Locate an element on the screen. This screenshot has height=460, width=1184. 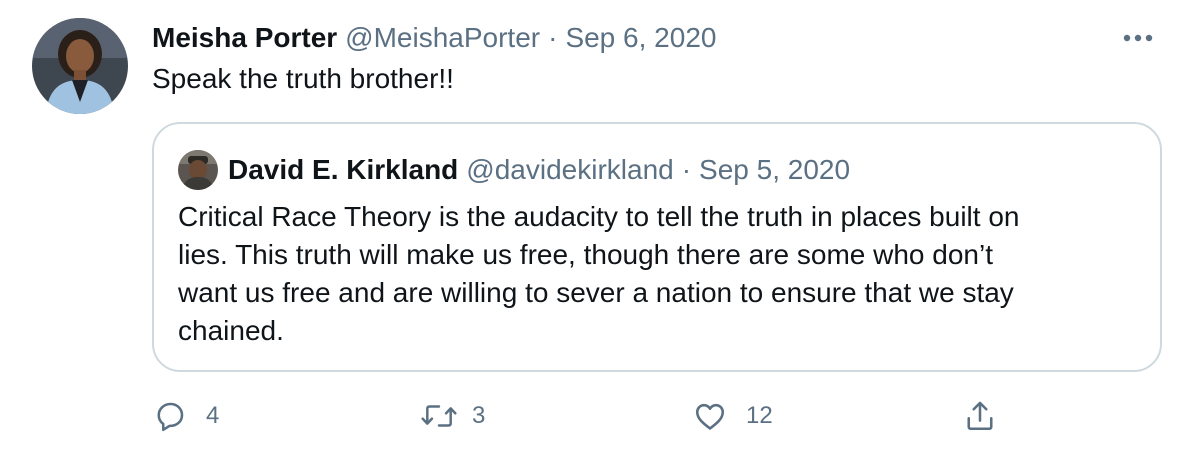
quoted-author-handle: @davidekirkland is located at coordinates (569, 170).